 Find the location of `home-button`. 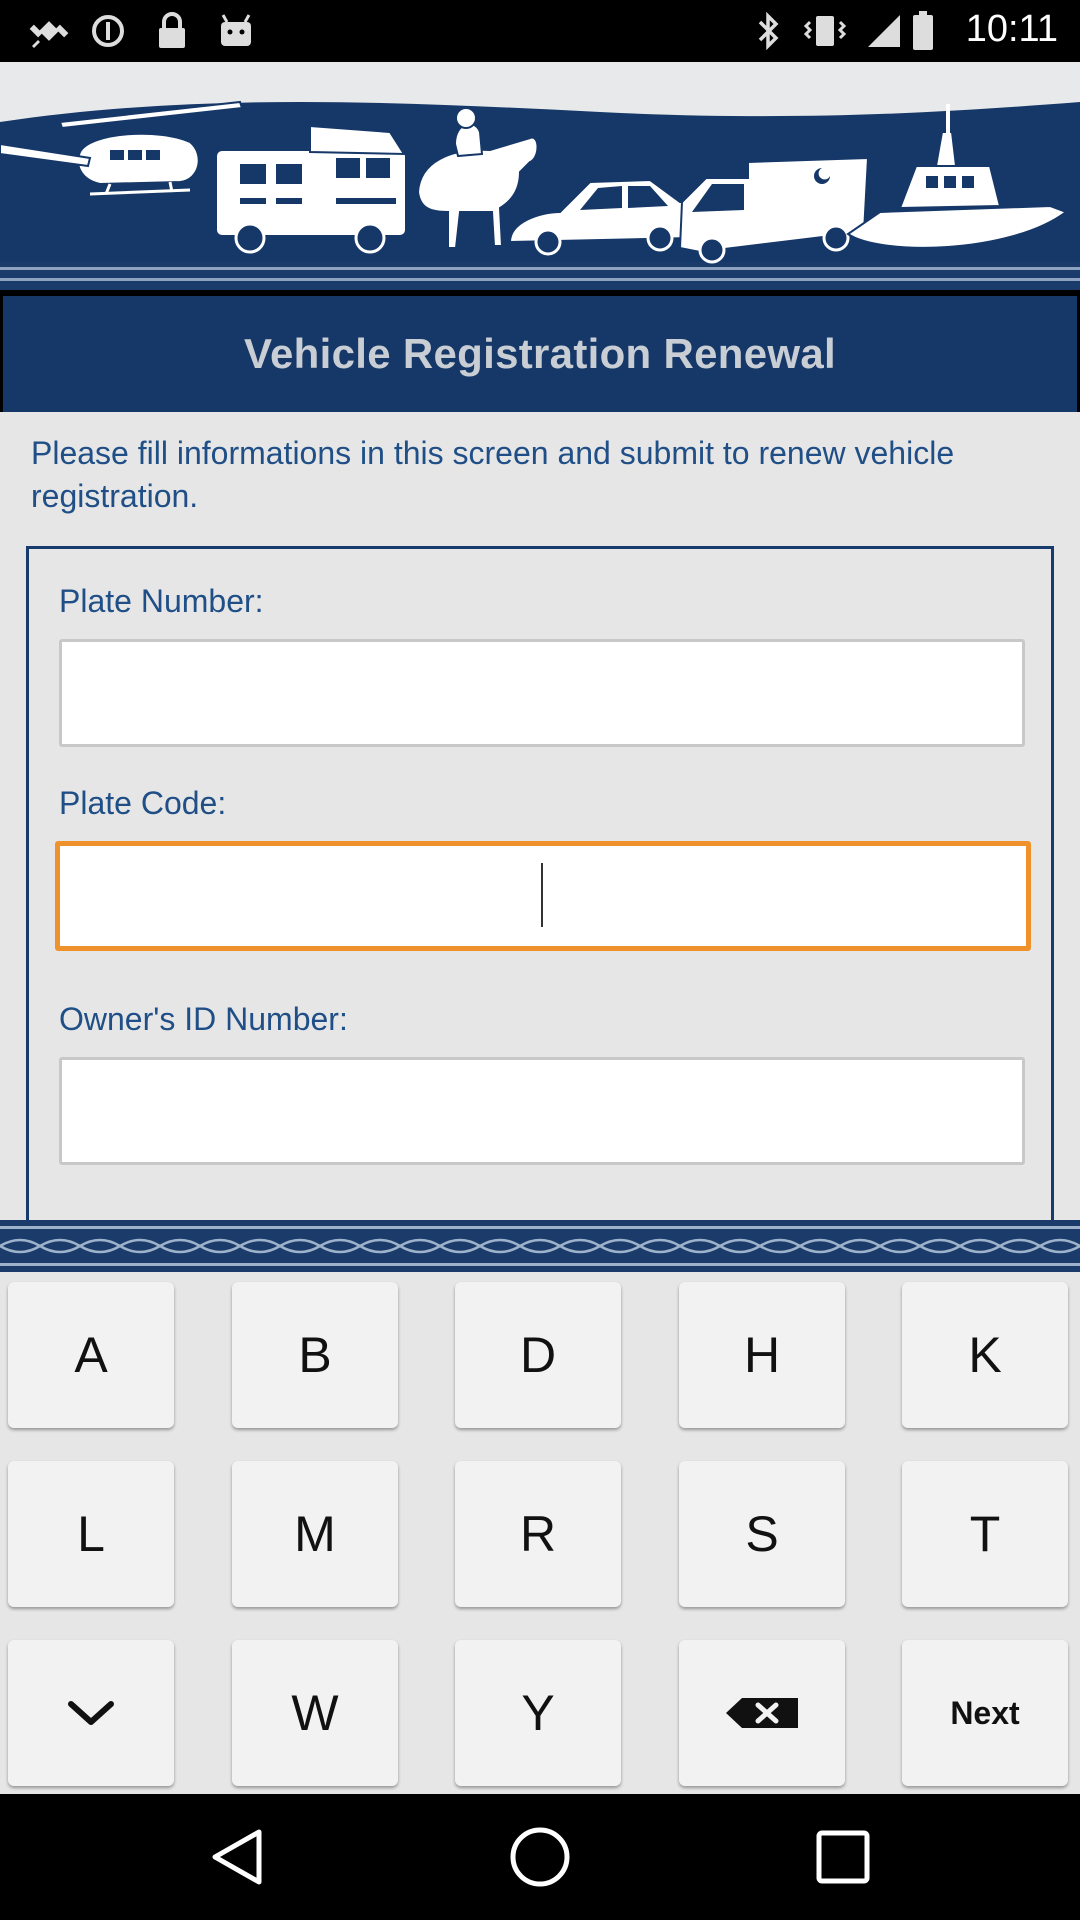

home-button is located at coordinates (540, 1857).